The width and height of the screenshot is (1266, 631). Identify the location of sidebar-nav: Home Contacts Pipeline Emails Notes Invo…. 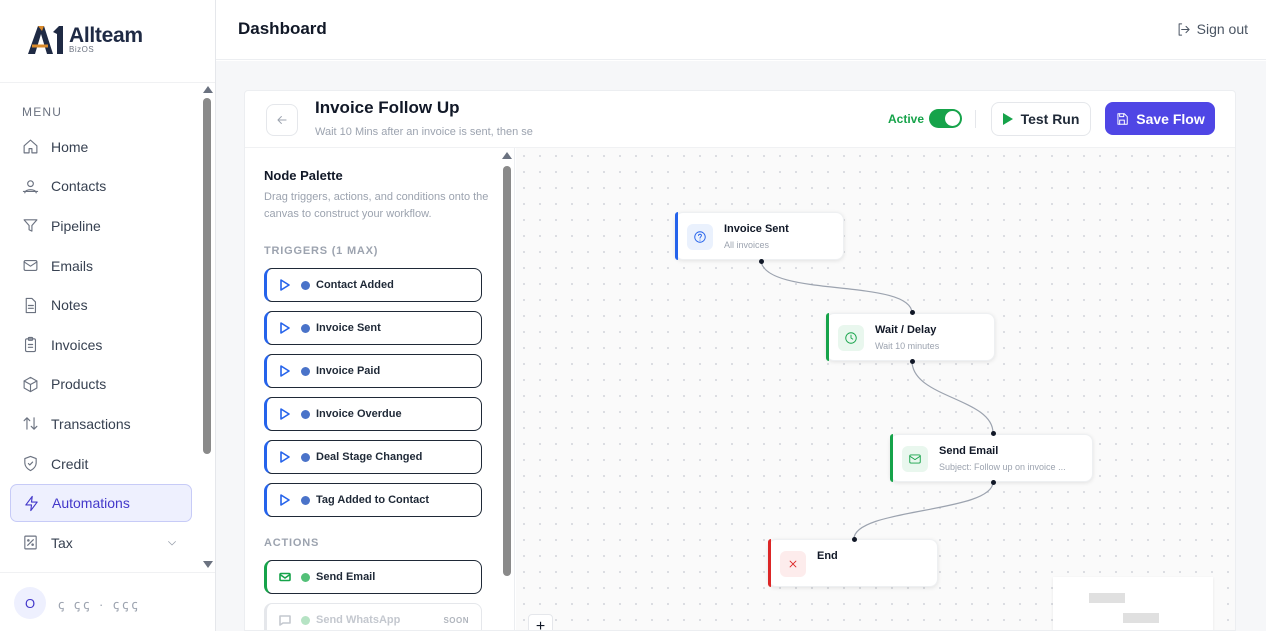
(101, 346).